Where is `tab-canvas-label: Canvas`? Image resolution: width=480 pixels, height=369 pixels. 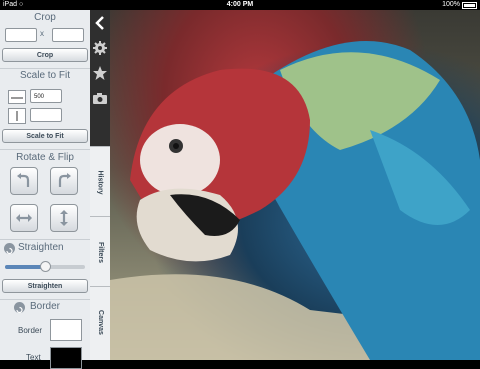
tab-canvas-label: Canvas is located at coordinates (100, 322).